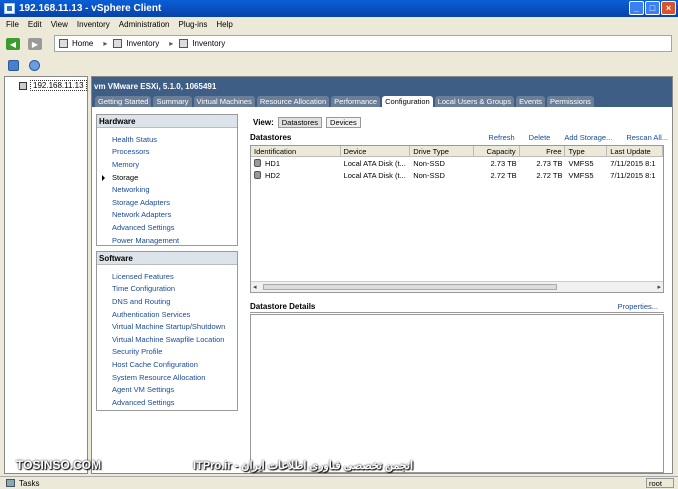 This screenshot has height=489, width=678. I want to click on hw-storage: Storage, so click(167, 177).